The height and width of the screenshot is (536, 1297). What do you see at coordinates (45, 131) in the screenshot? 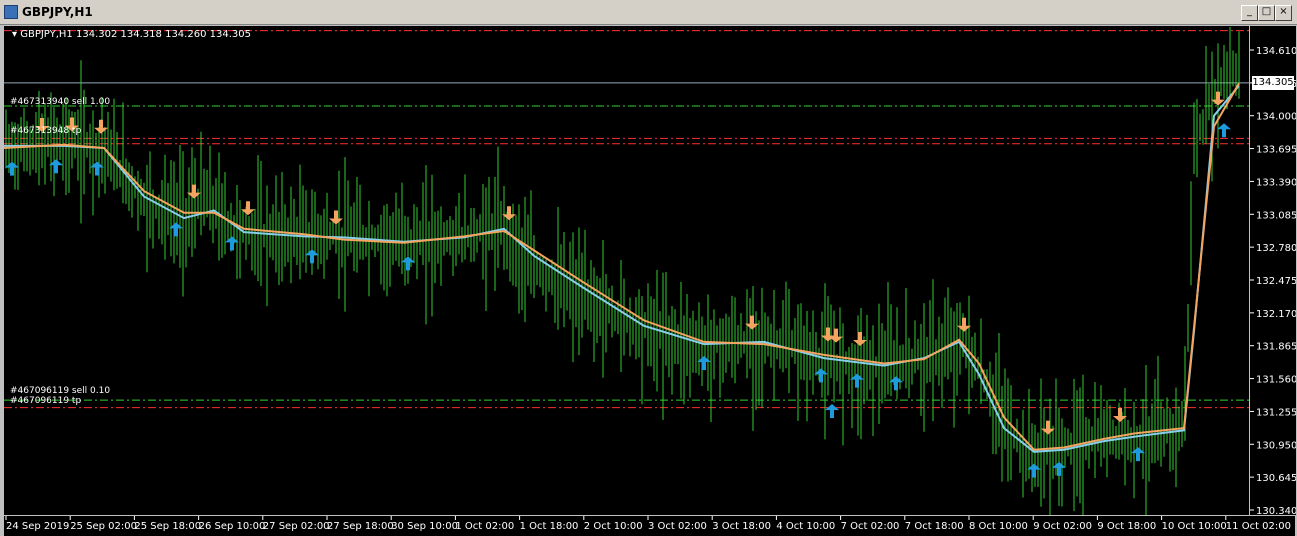
I see `order-label-tp-1: #467313948 tp` at bounding box center [45, 131].